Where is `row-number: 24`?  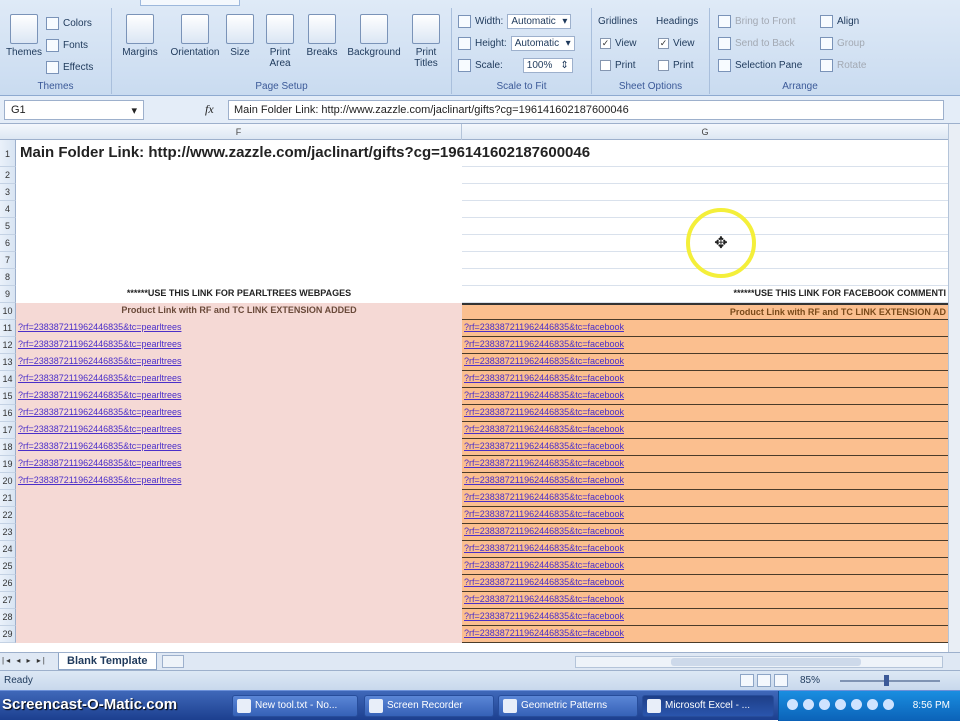
row-number: 24 is located at coordinates (8, 549).